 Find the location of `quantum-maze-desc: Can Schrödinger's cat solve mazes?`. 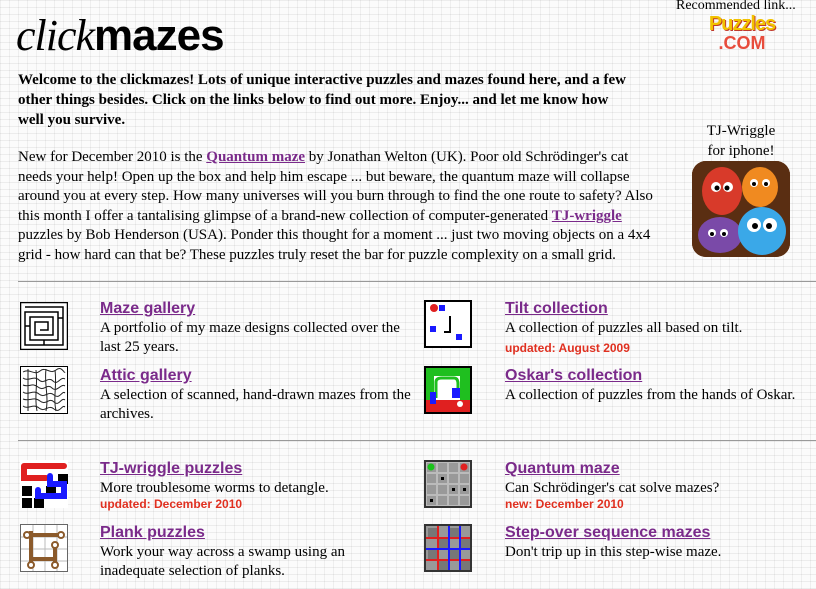

quantum-maze-desc: Can Schrödinger's cat solve mazes? is located at coordinates (612, 488).